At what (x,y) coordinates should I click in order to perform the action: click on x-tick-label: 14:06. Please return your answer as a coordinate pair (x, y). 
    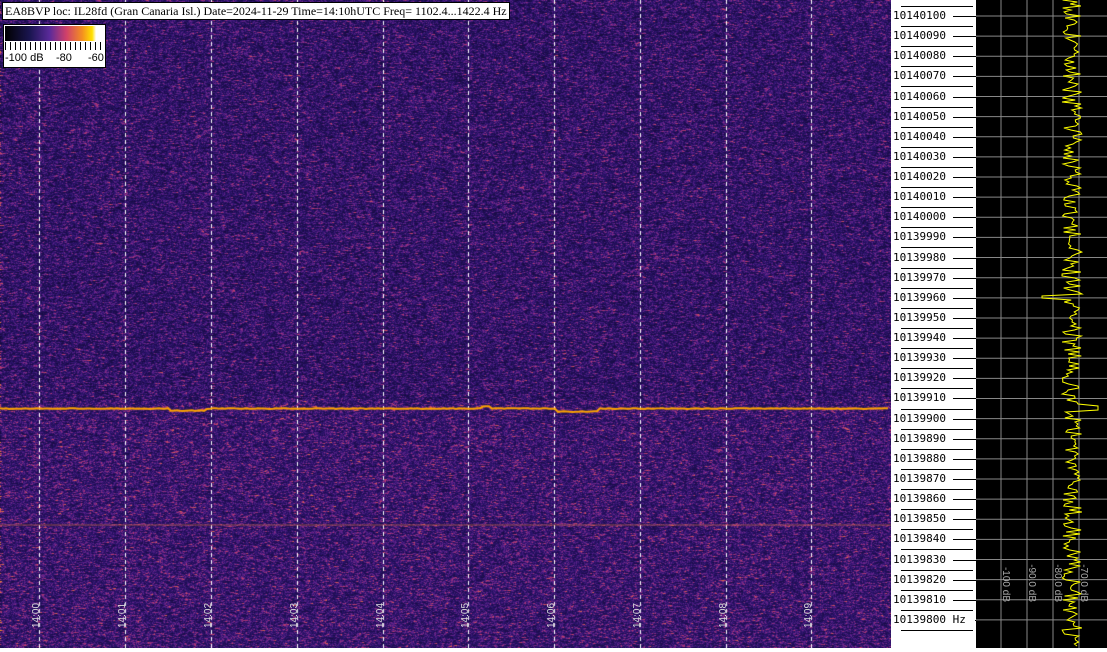
    Looking at the image, I should click on (551, 615).